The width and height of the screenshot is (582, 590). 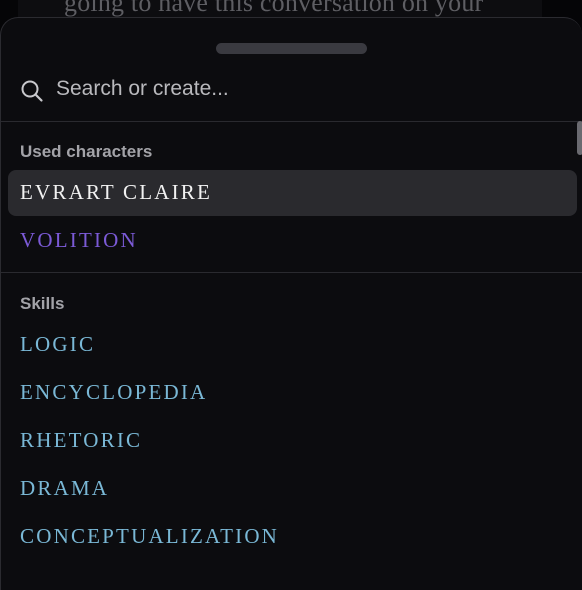 I want to click on skill-item-encyclopedia: ENCYCLOPEDIA, so click(x=292, y=393).